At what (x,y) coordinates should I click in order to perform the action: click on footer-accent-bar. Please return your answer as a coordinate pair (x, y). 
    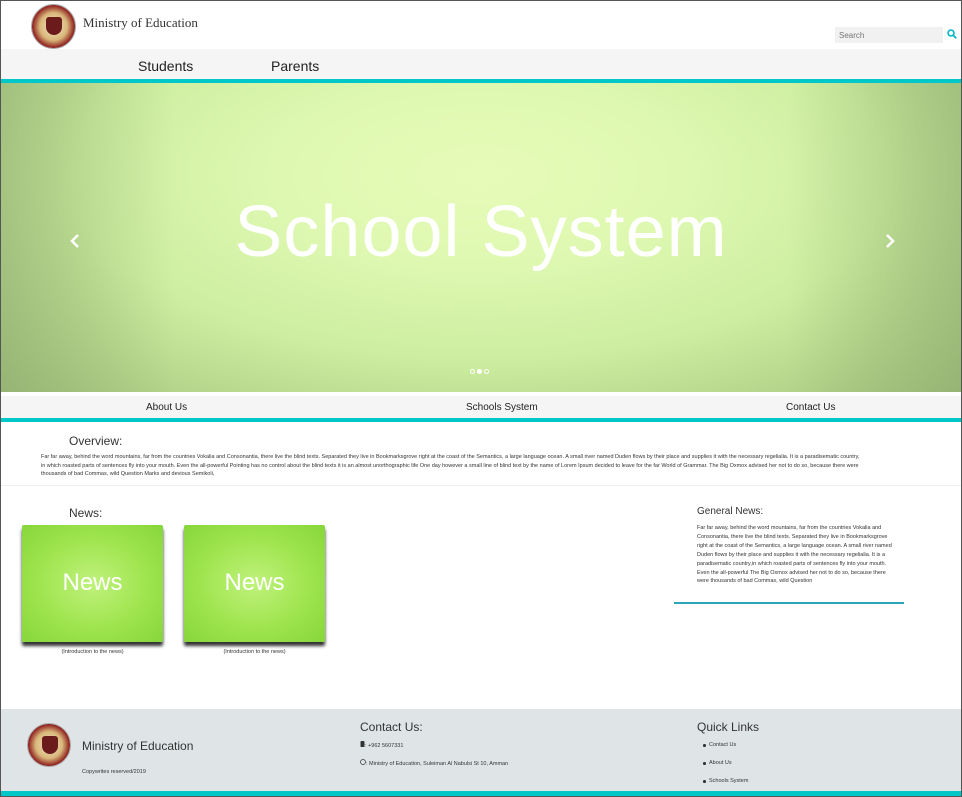
    Looking at the image, I should click on (481, 793).